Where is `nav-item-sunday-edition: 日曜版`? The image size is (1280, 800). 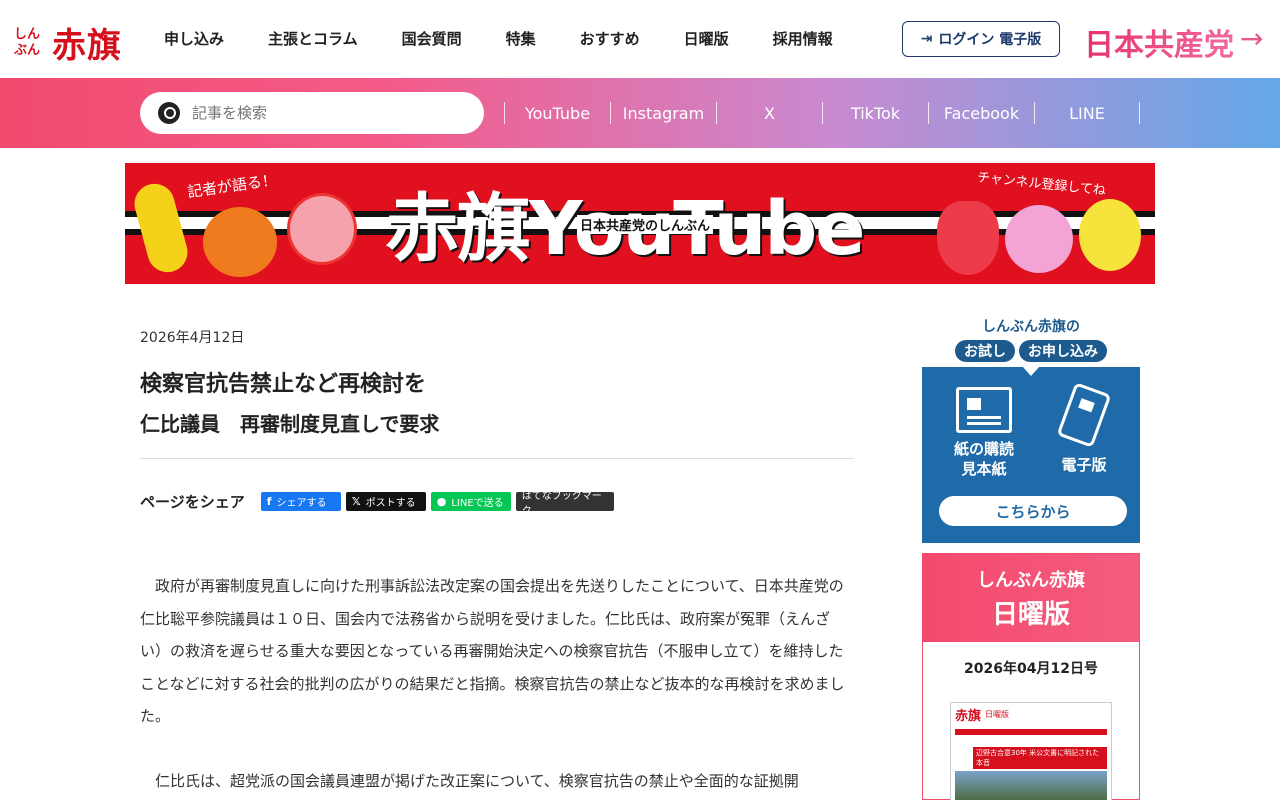
nav-item-sunday-edition: 日曜版 is located at coordinates (706, 38).